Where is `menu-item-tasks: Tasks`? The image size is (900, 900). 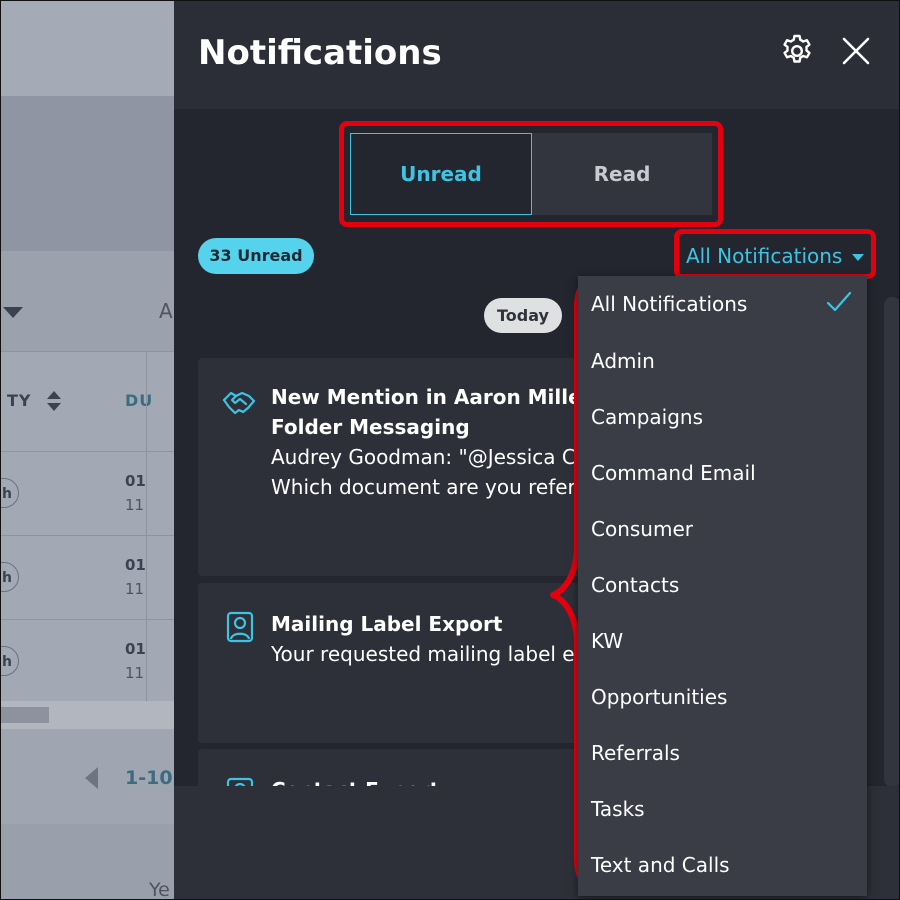
menu-item-tasks: Tasks is located at coordinates (722, 809).